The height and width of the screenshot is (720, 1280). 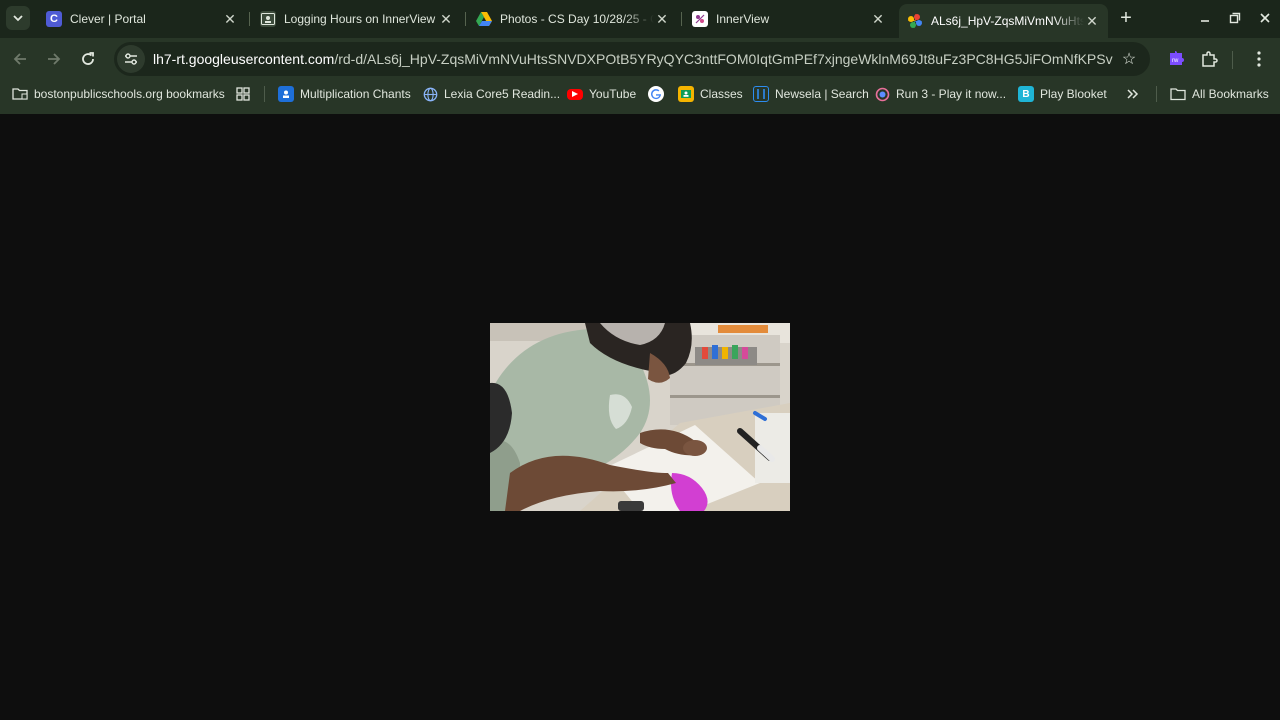 I want to click on reload-button, so click(x=88, y=59).